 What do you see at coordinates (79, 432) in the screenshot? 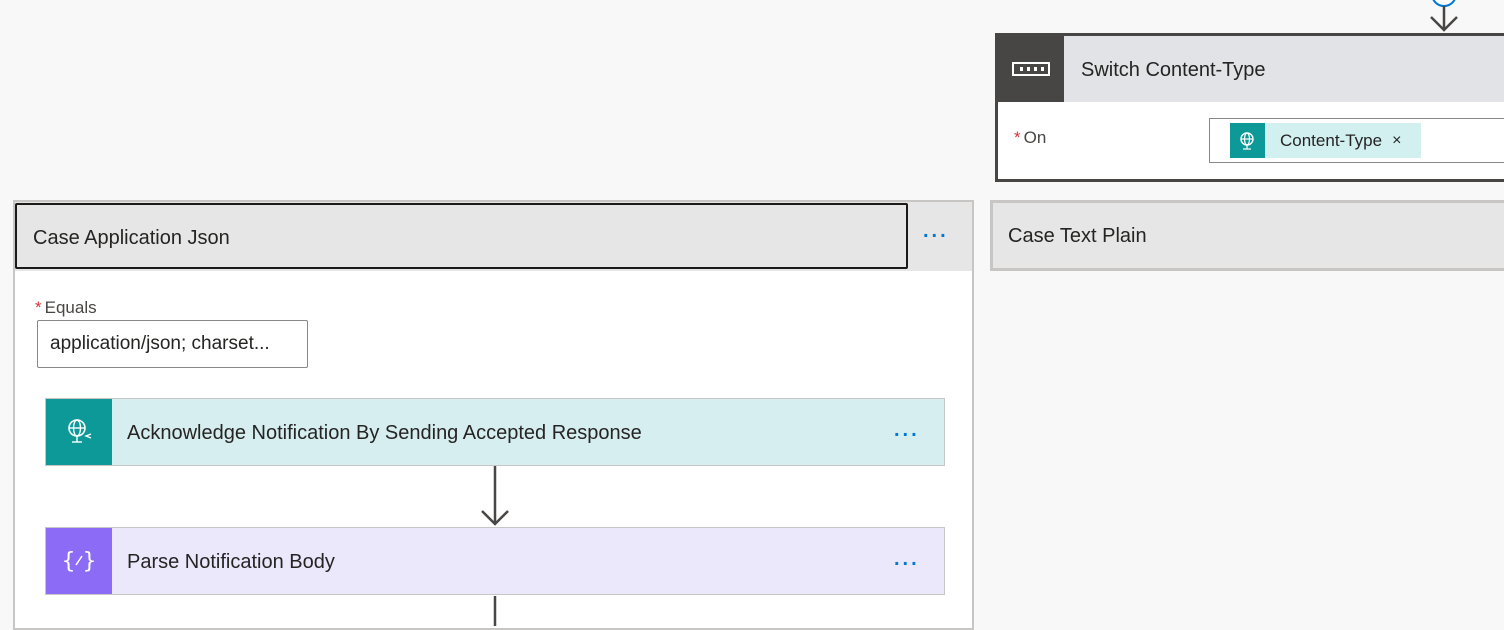
I see `http-response-icon` at bounding box center [79, 432].